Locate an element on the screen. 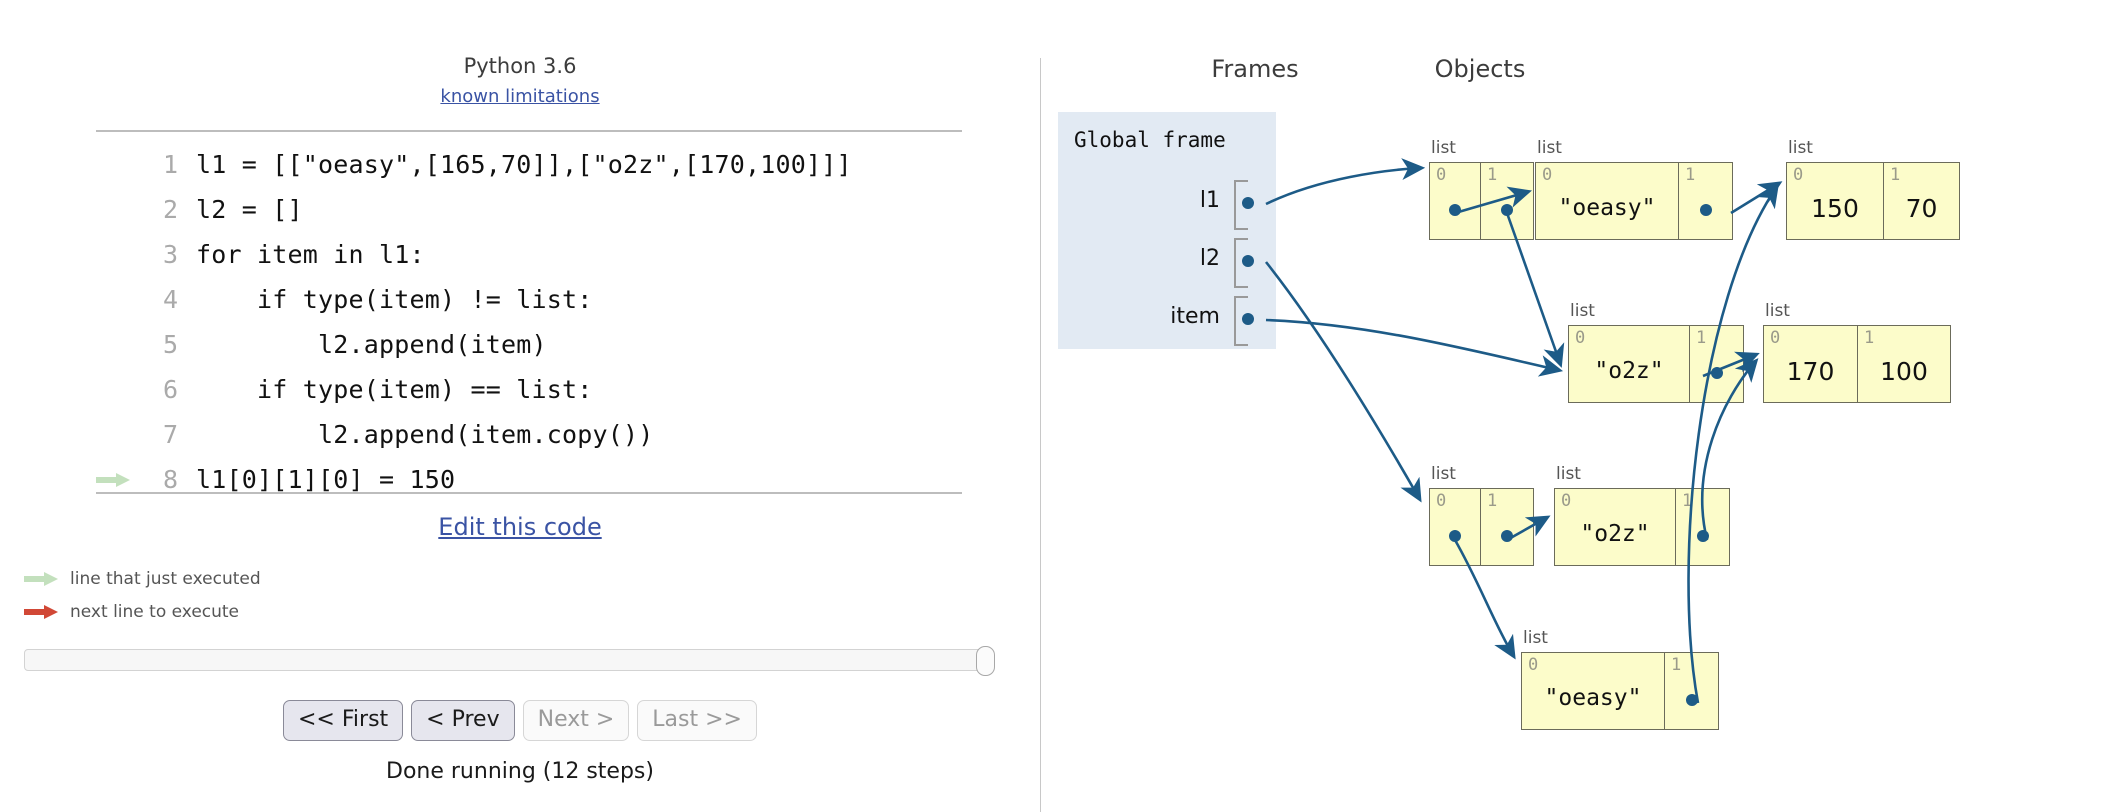  legend-executed-line: line that just executed is located at coordinates (142, 579).